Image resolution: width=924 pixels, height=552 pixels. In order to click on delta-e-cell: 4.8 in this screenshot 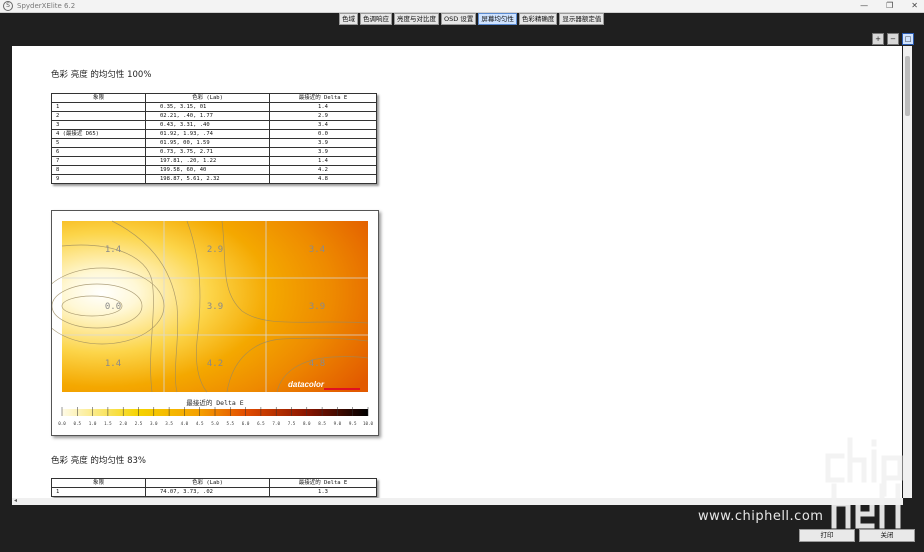, I will do `click(323, 179)`.